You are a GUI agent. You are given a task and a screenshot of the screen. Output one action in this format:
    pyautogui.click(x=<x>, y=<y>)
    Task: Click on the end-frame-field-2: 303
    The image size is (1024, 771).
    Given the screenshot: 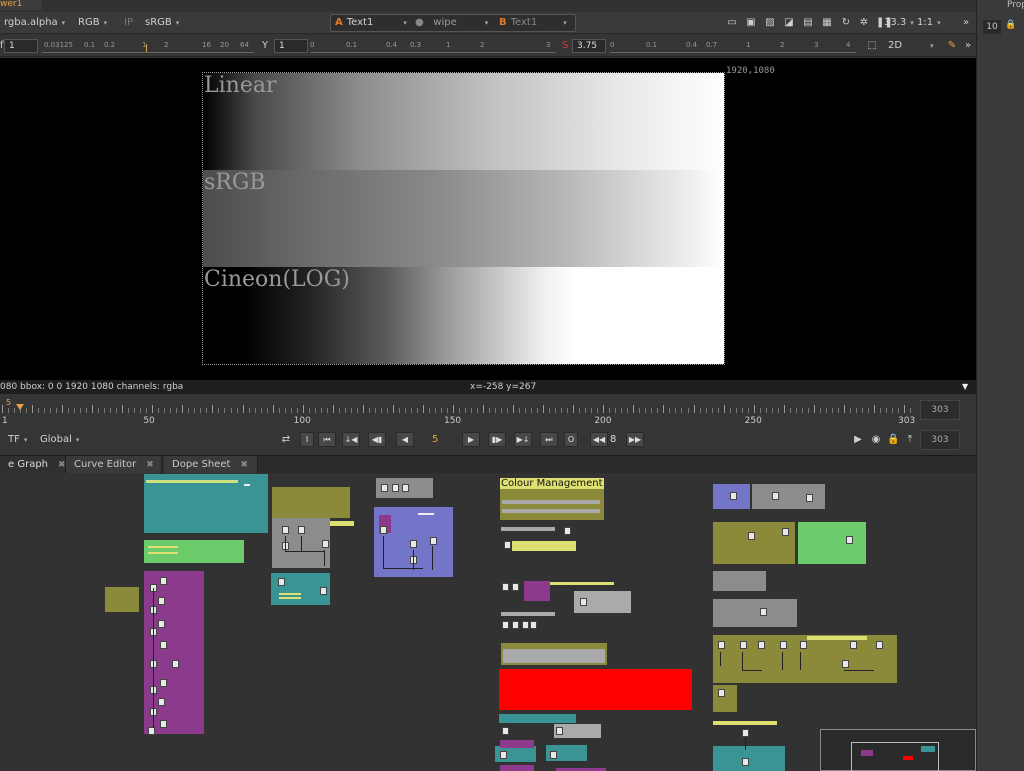 What is the action you would take?
    pyautogui.click(x=940, y=440)
    